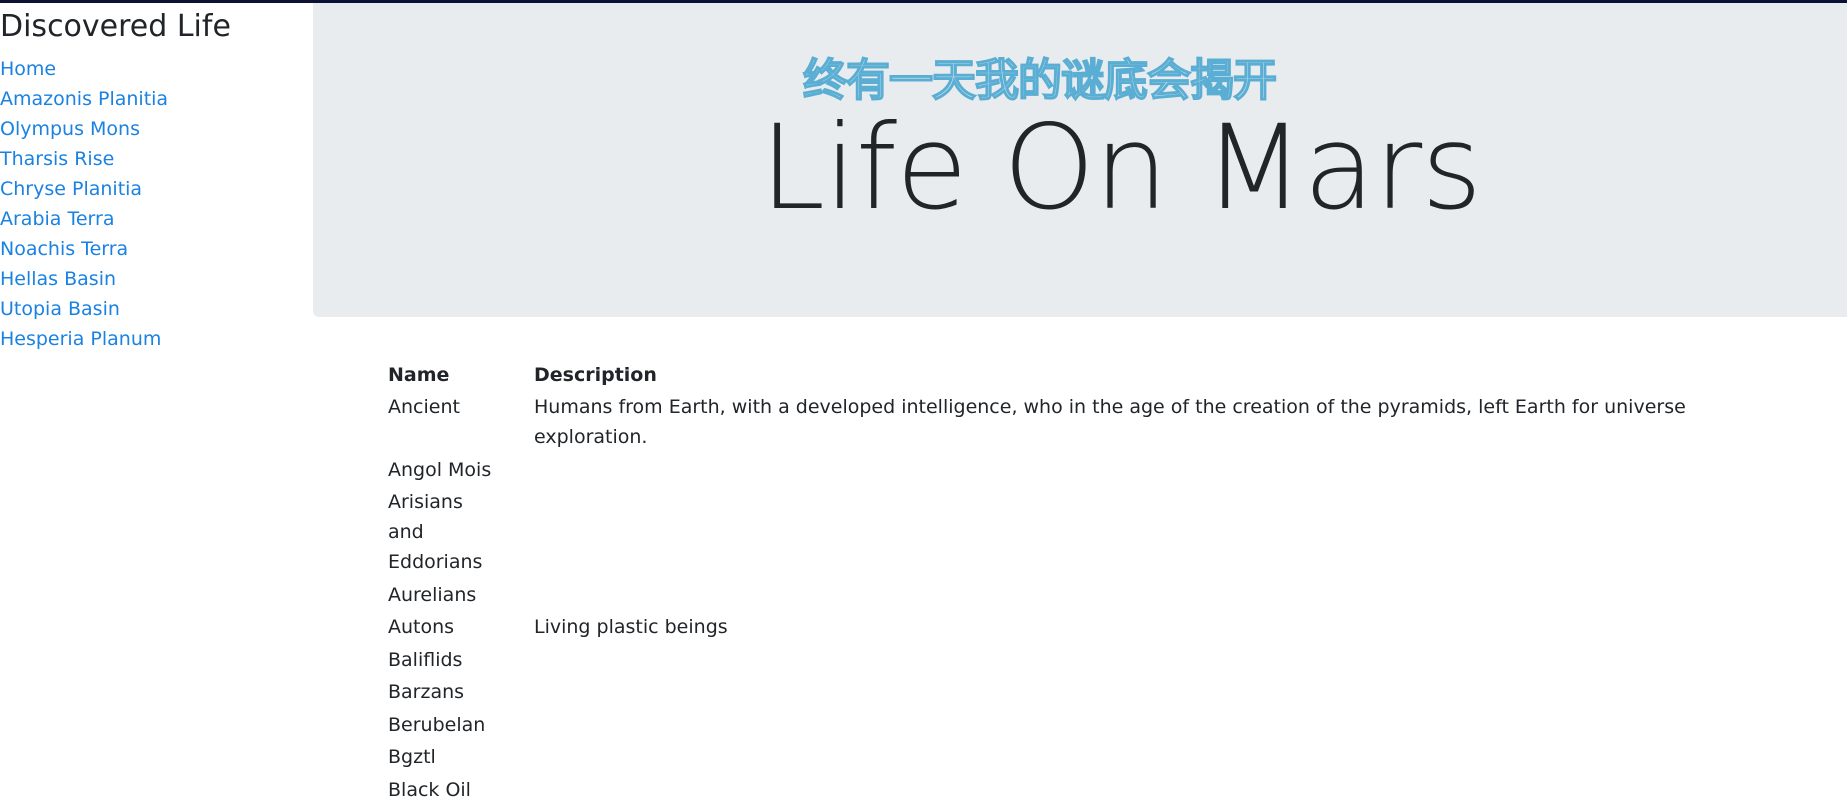 This screenshot has height=807, width=1847. I want to click on species-name: Berubelan, so click(461, 726).